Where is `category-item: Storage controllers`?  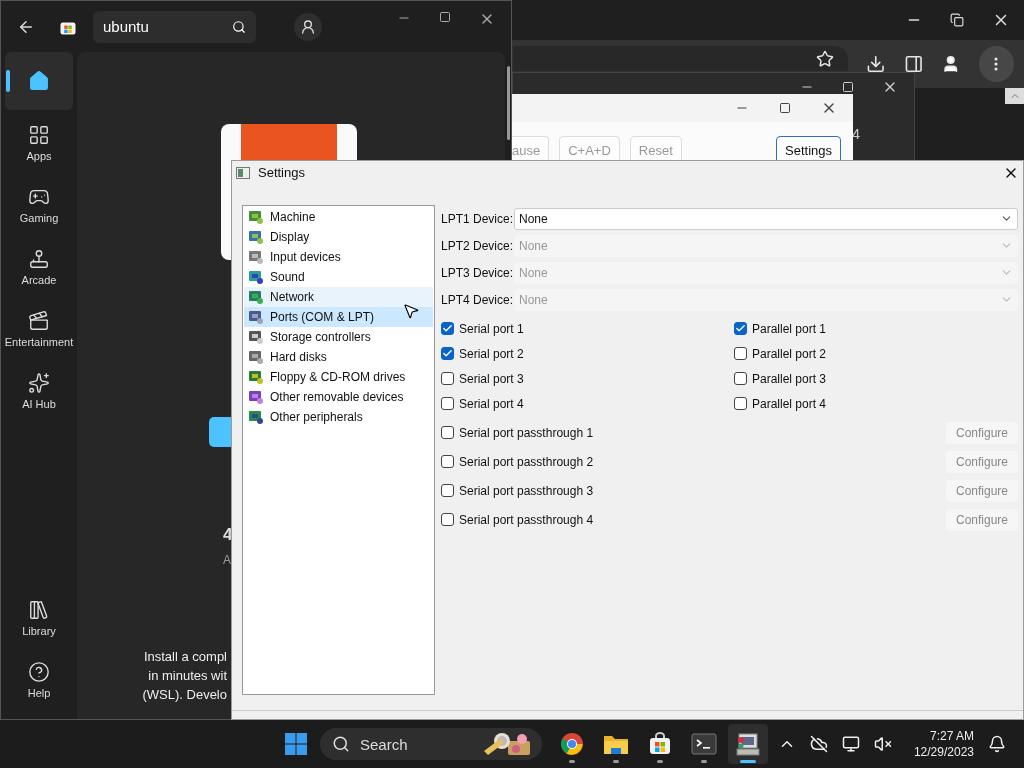
category-item: Storage controllers is located at coordinates (338, 337).